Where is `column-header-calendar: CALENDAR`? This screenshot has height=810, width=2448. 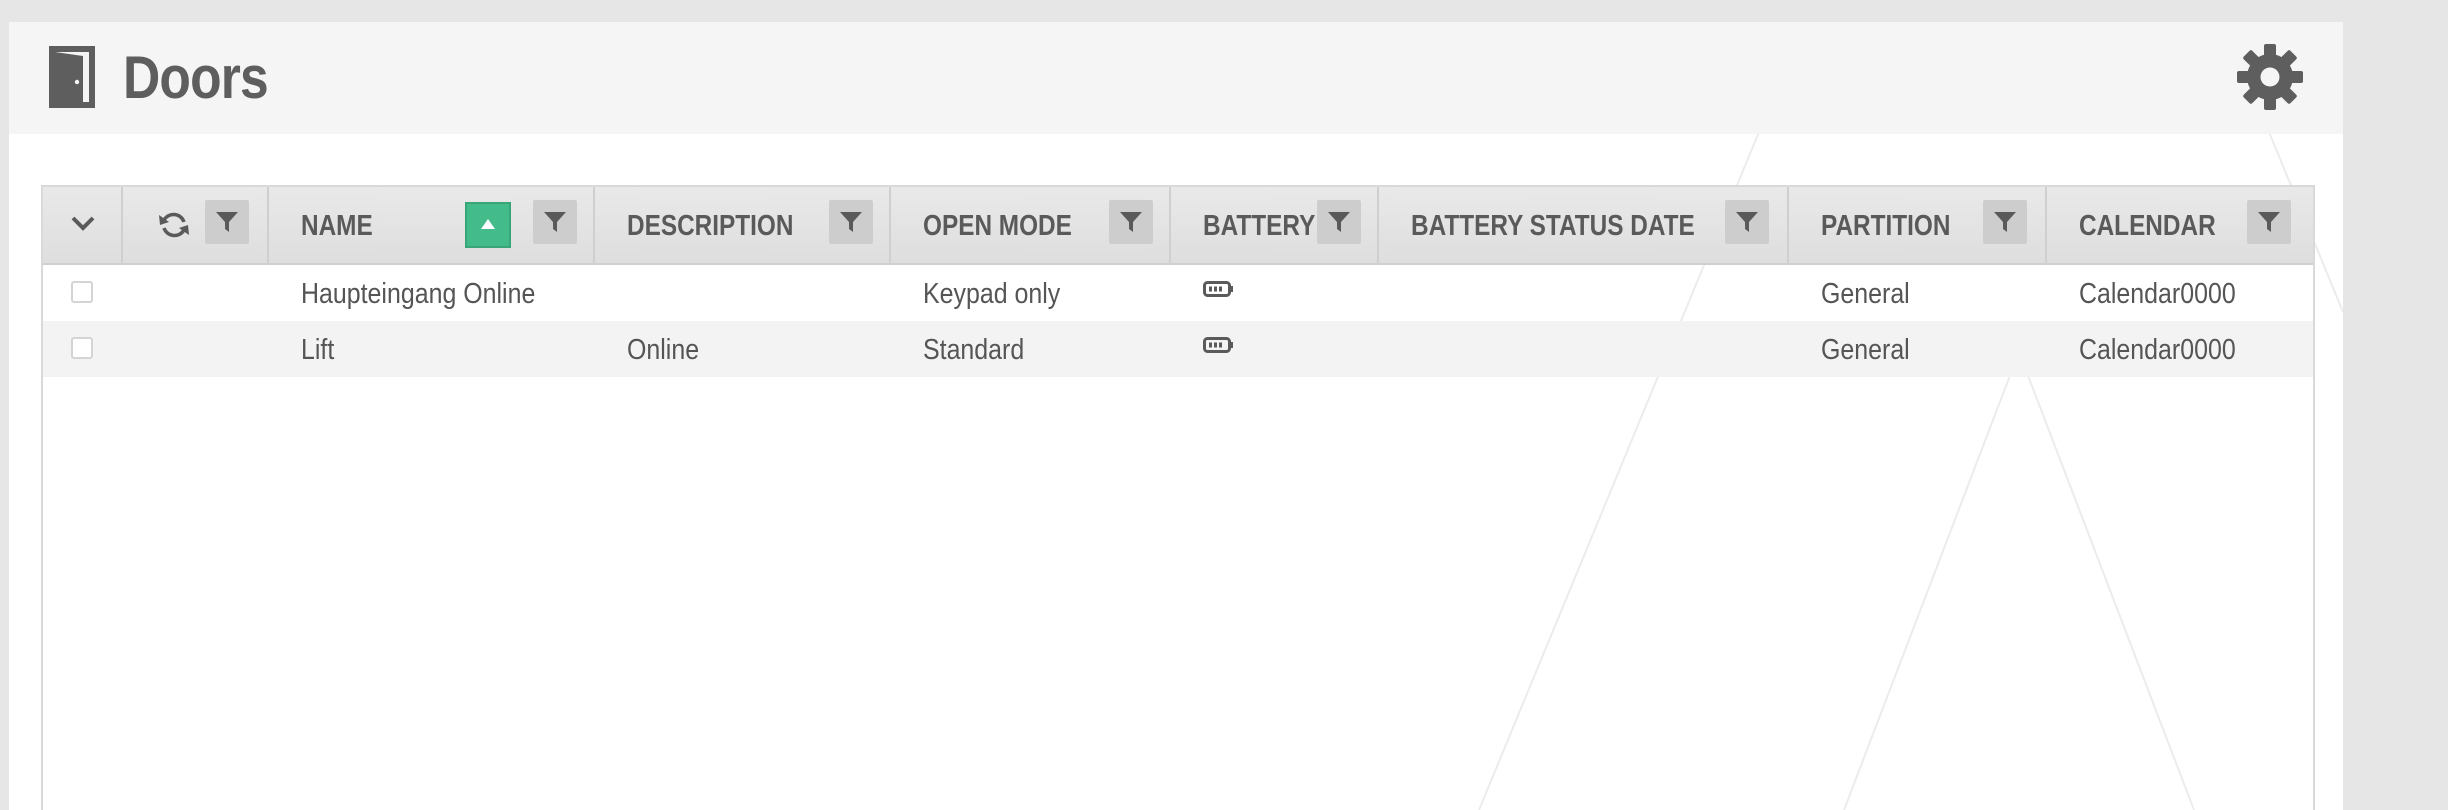 column-header-calendar: CALENDAR is located at coordinates (2180, 225).